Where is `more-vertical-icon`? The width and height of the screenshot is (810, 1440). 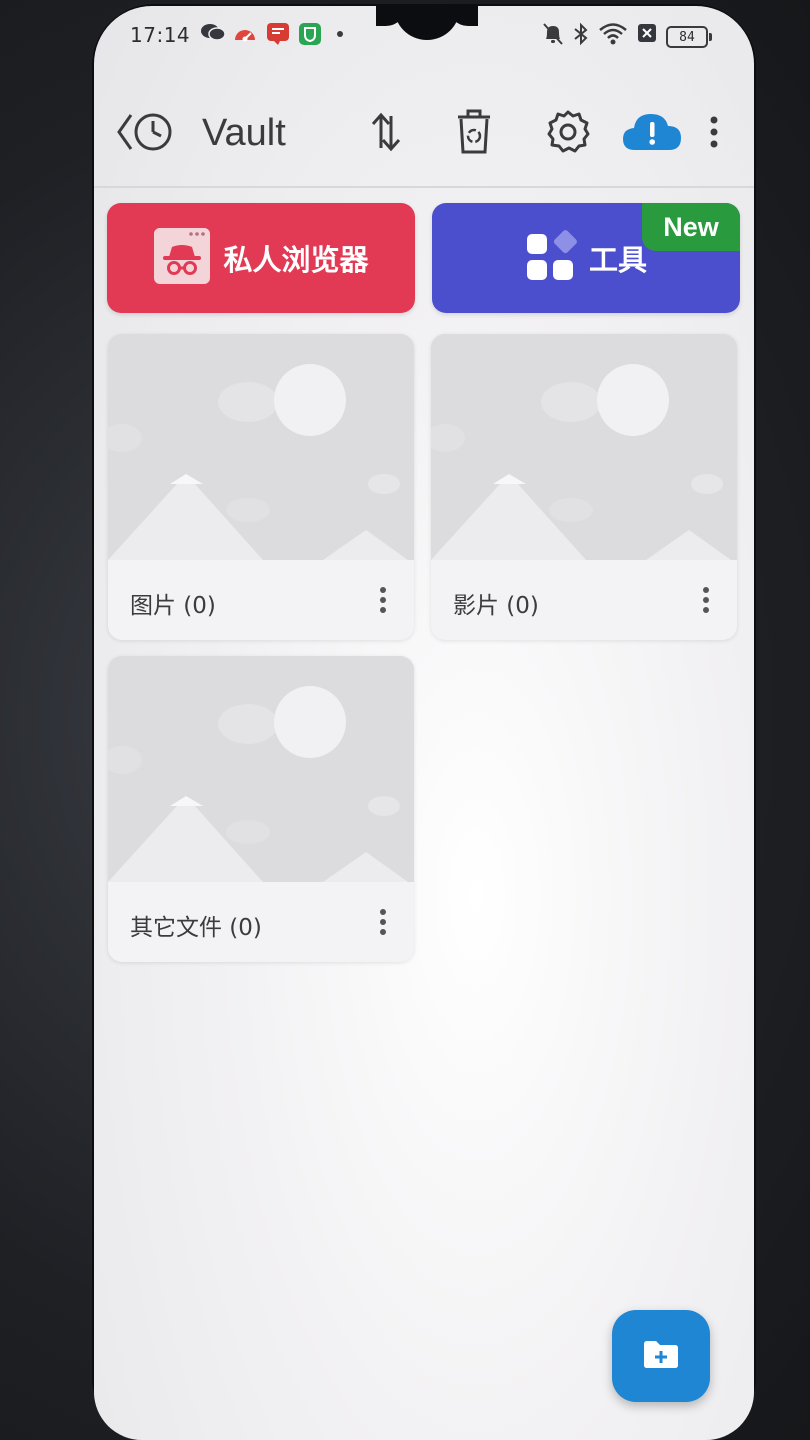 more-vertical-icon is located at coordinates (714, 132).